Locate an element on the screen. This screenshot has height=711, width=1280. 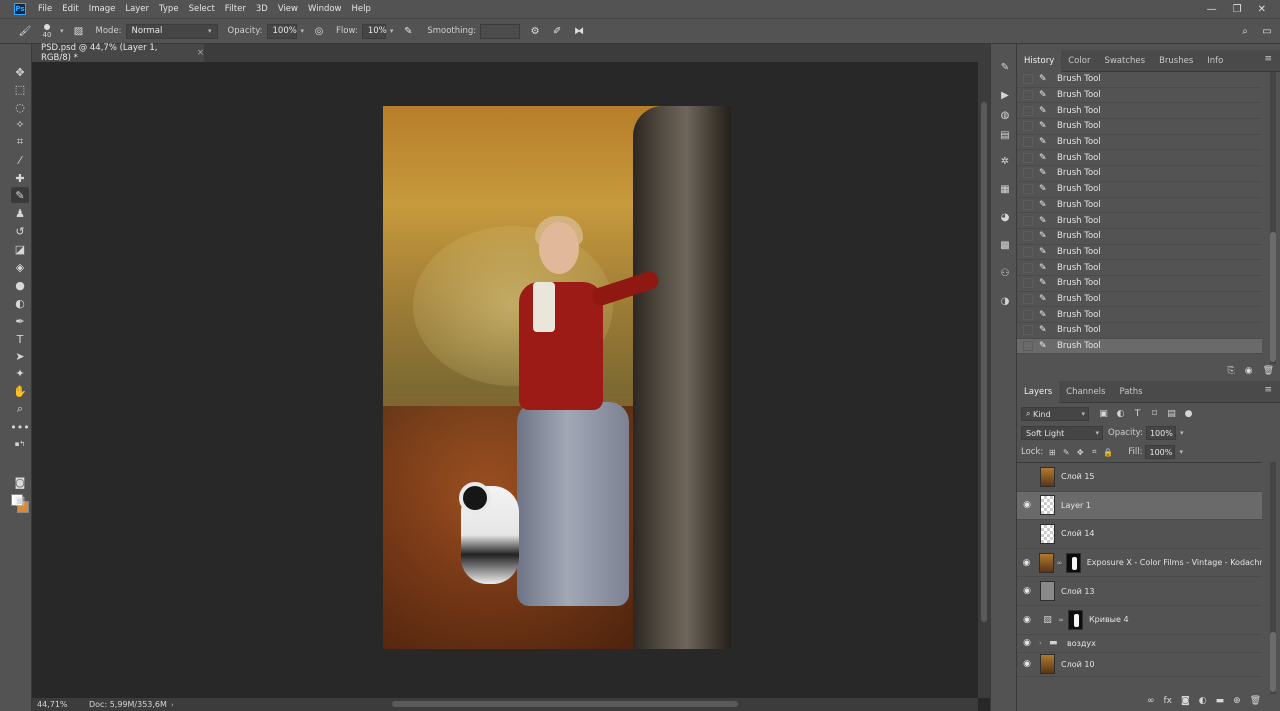
screen-mode-icon: ▣ is located at coordinates (20, 500).